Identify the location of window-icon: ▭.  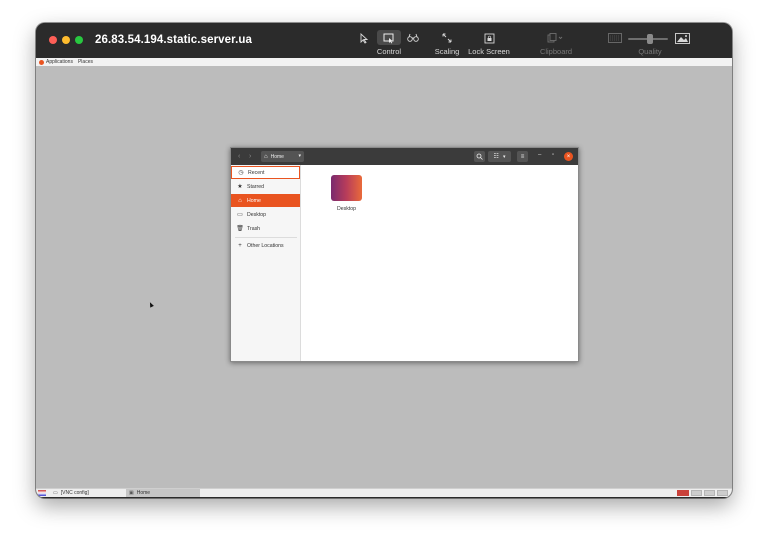
(55, 493).